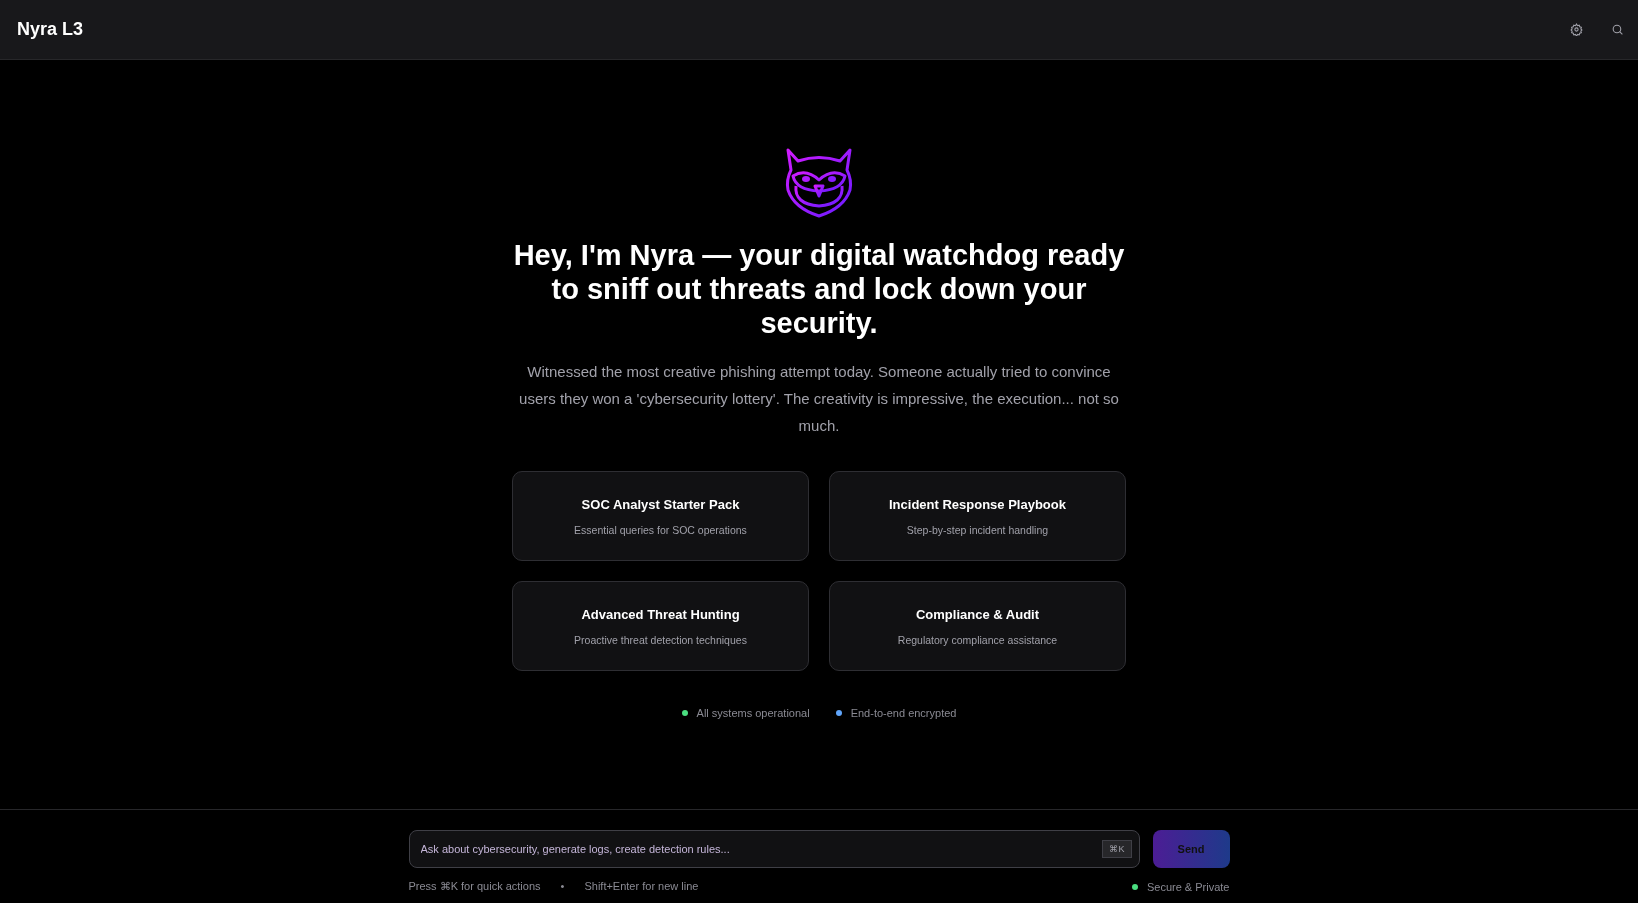  Describe the element at coordinates (660, 626) in the screenshot. I see `prompt-card: Advanced Threat Hunting Proactive threat detection techniques` at that location.